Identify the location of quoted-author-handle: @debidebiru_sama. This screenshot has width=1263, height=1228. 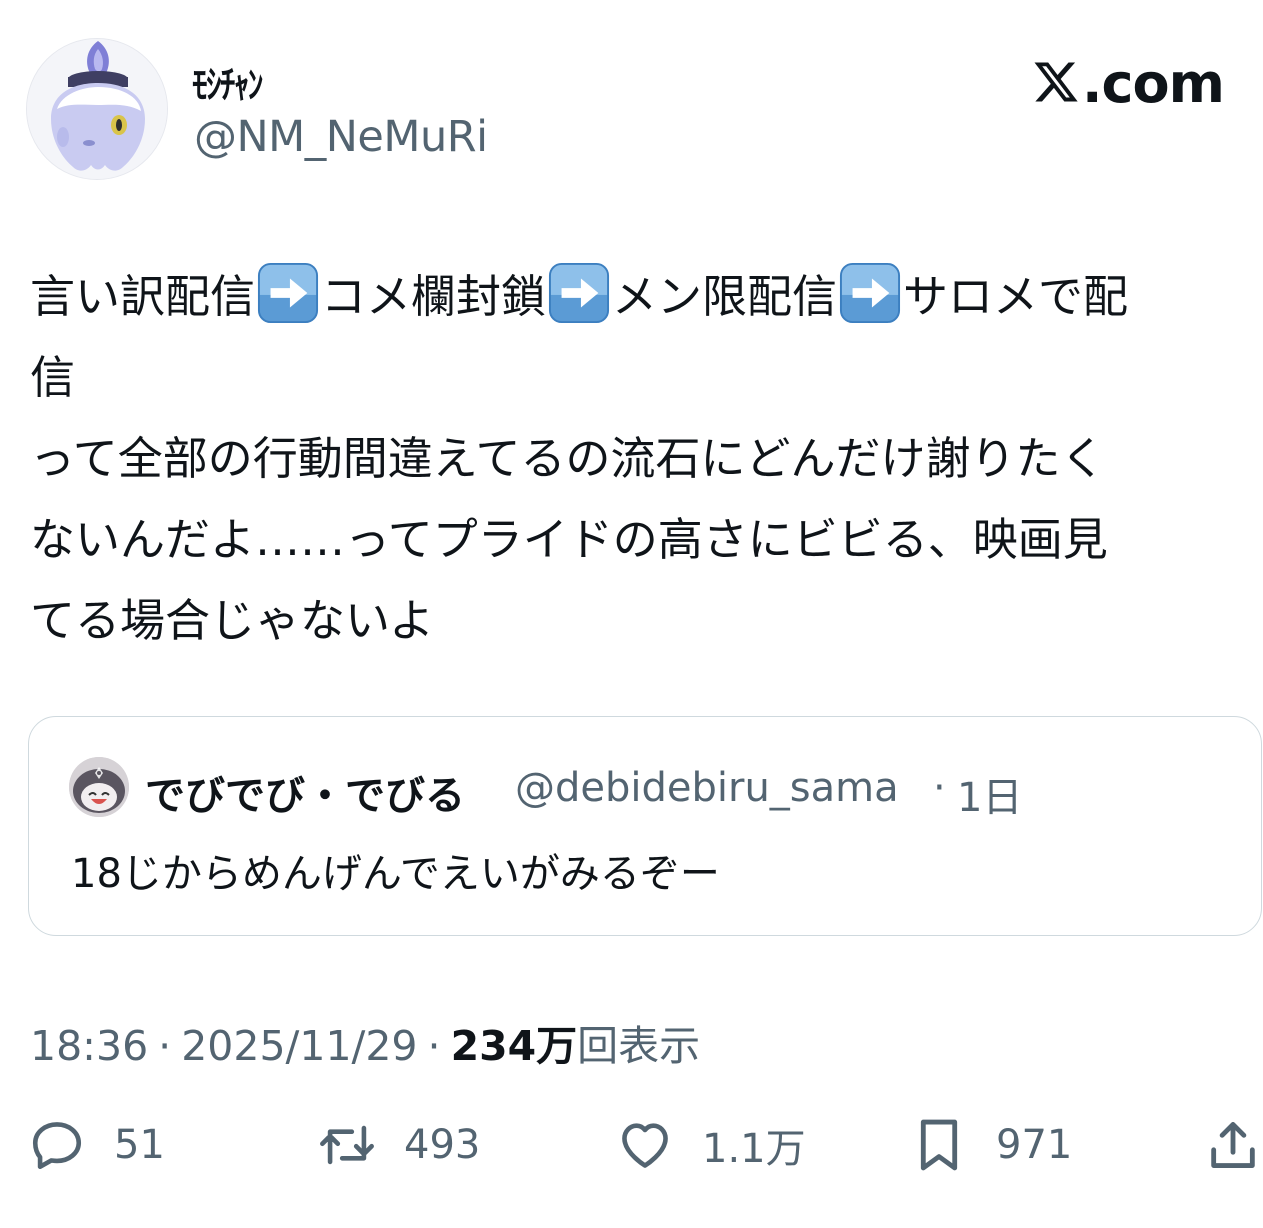
(707, 788).